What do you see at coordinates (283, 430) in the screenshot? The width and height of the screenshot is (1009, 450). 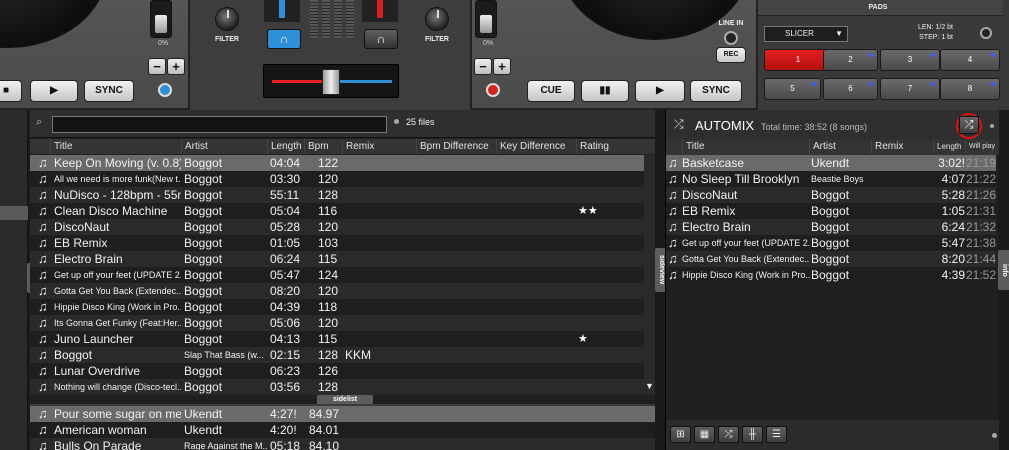 I see `track-length: 4:20!` at bounding box center [283, 430].